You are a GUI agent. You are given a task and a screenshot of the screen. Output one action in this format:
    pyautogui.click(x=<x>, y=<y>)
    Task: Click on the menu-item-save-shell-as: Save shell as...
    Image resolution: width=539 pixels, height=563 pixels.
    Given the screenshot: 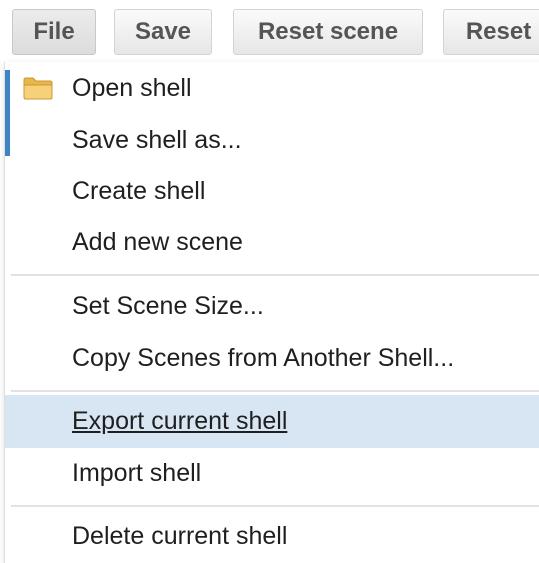 What is the action you would take?
    pyautogui.click(x=272, y=140)
    